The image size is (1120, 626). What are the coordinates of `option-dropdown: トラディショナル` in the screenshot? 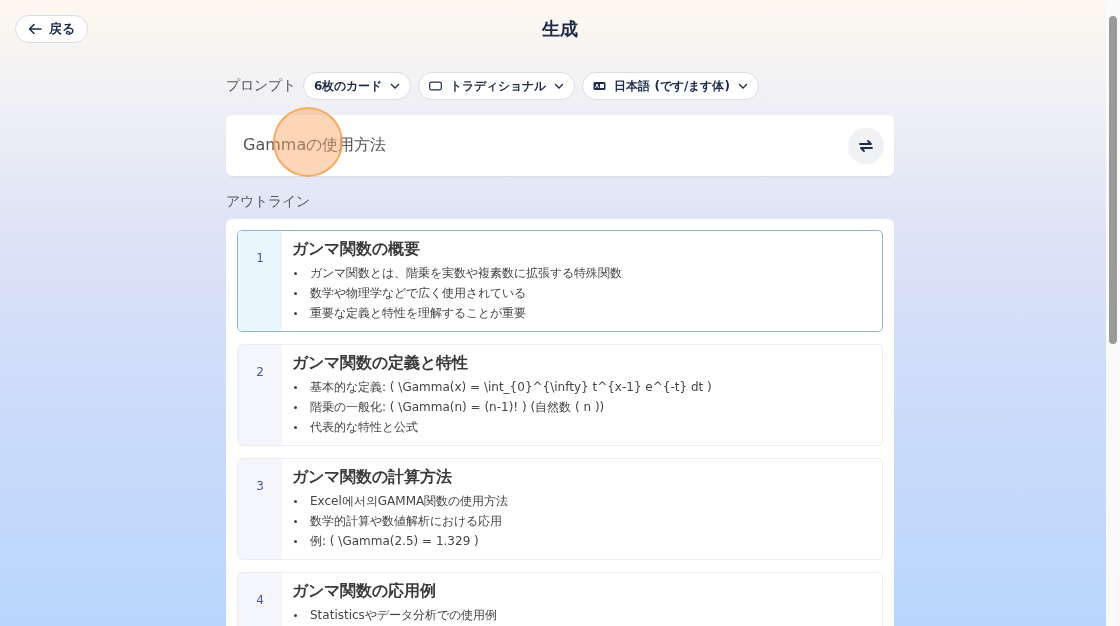 It's located at (497, 86).